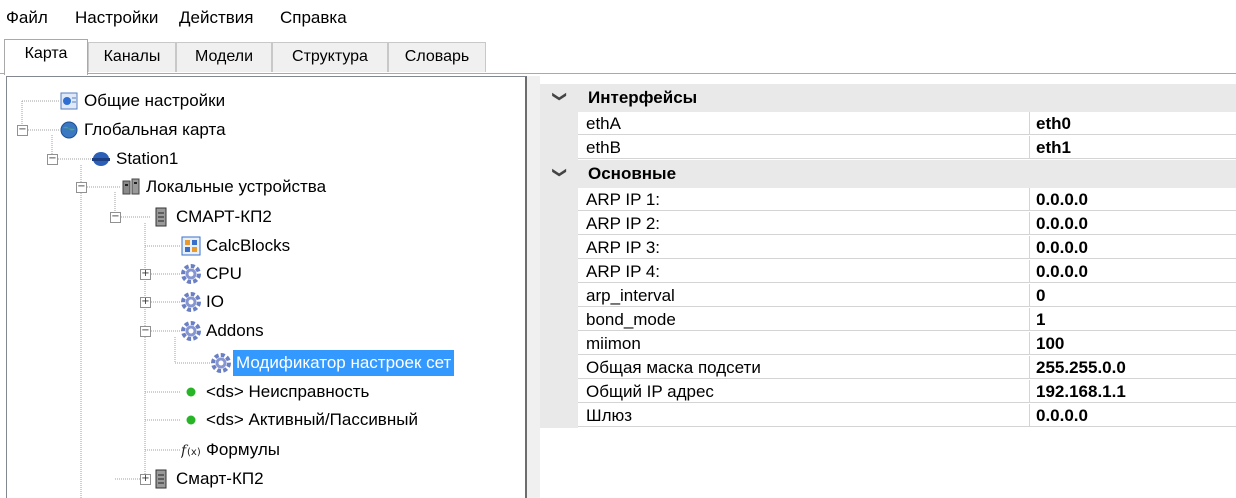 The image size is (1236, 498). What do you see at coordinates (1133, 123) in the screenshot?
I see `property-value: eth0` at bounding box center [1133, 123].